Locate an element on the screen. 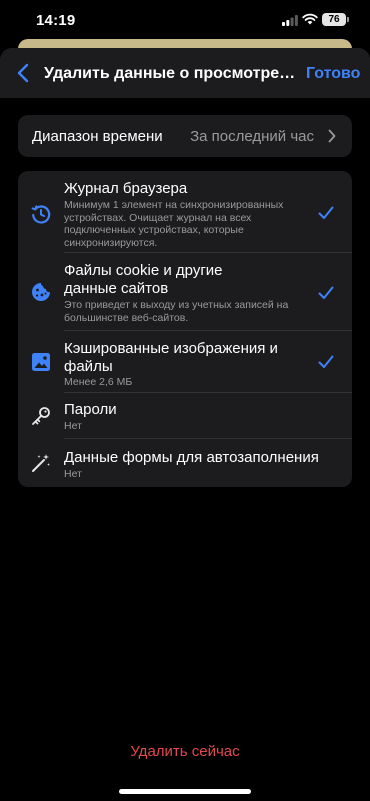  cookie-icon is located at coordinates (41, 292).